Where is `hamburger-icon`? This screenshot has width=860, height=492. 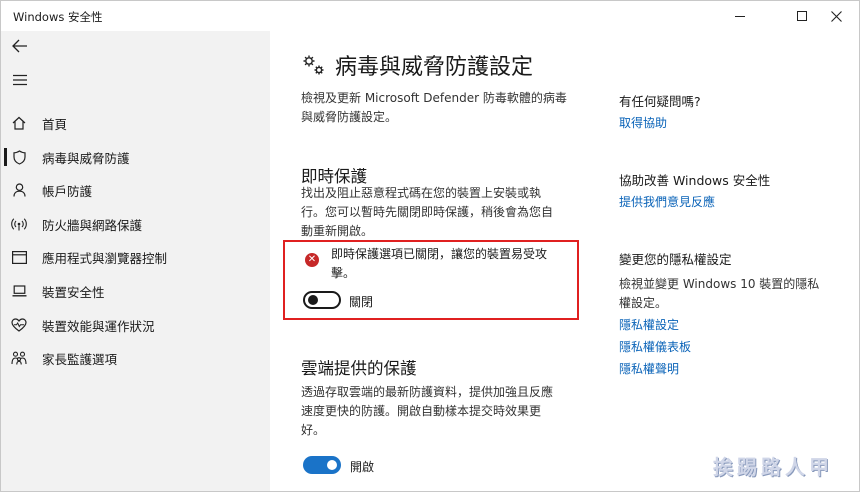
hamburger-icon is located at coordinates (20, 80).